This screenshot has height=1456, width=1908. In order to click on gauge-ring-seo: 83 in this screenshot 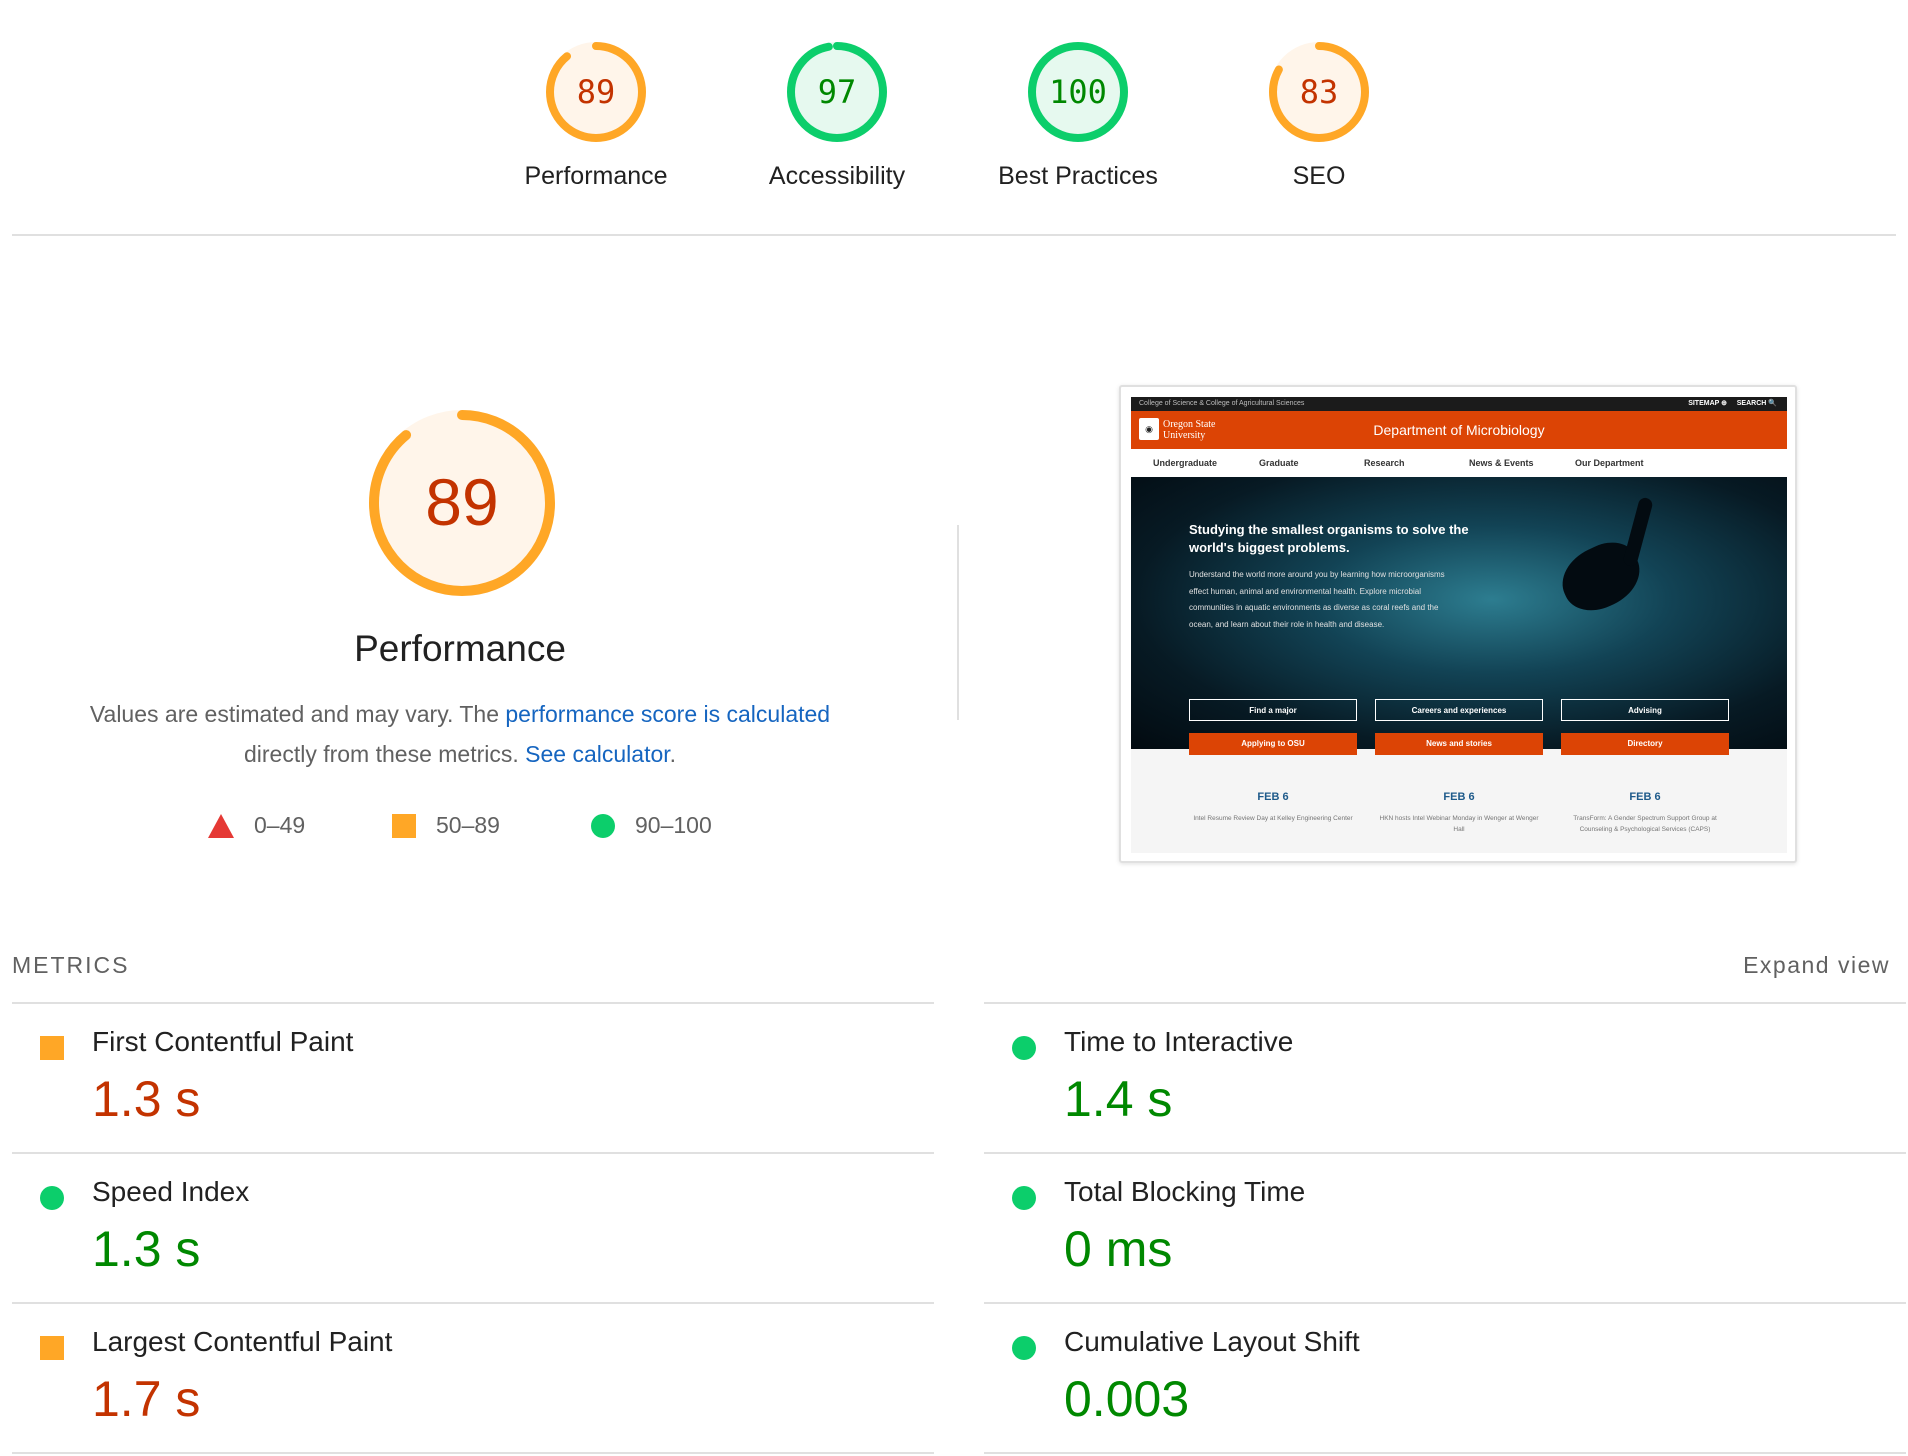, I will do `click(1319, 92)`.